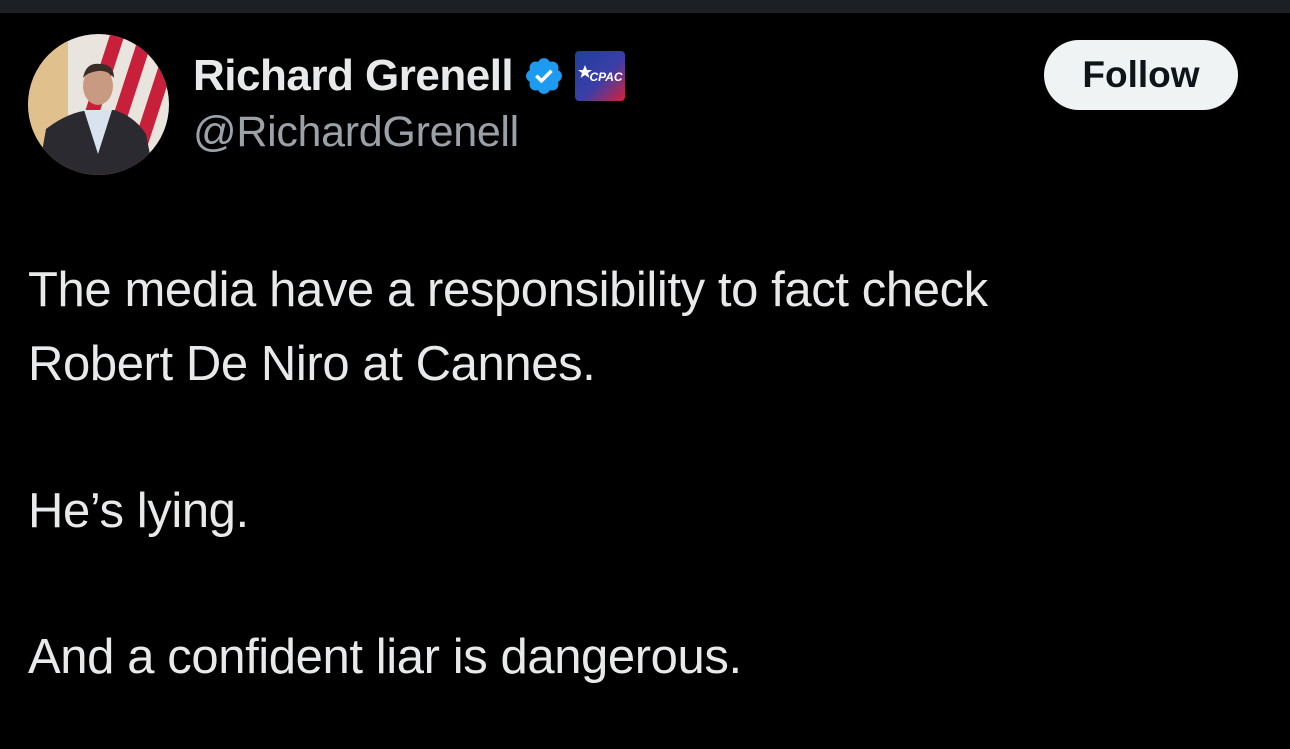 Image resolution: width=1290 pixels, height=749 pixels. I want to click on follow-button: Follow, so click(1141, 75).